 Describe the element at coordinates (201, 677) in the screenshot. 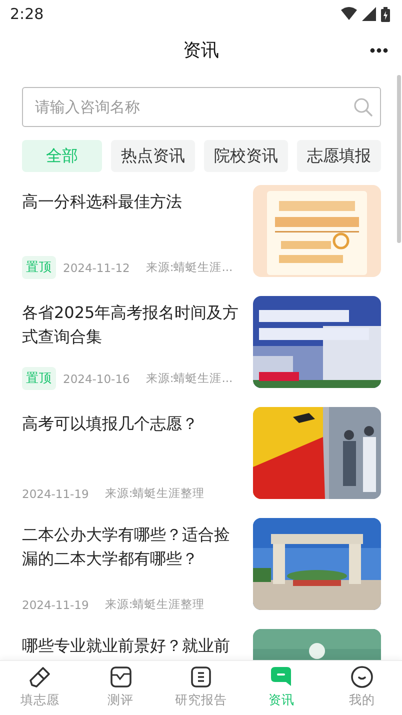

I see `document-icon` at that location.